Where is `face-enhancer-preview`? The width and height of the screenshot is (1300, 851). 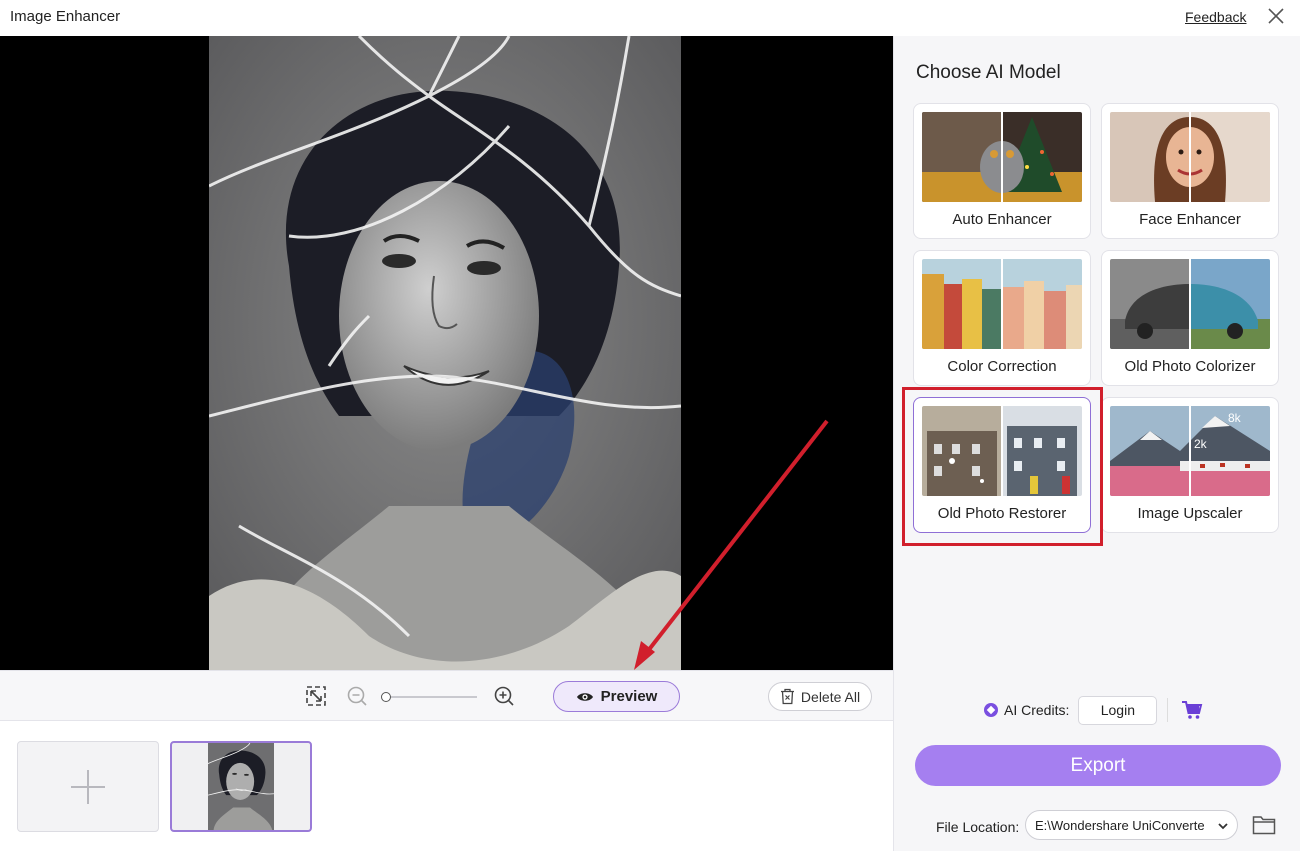 face-enhancer-preview is located at coordinates (1190, 157).